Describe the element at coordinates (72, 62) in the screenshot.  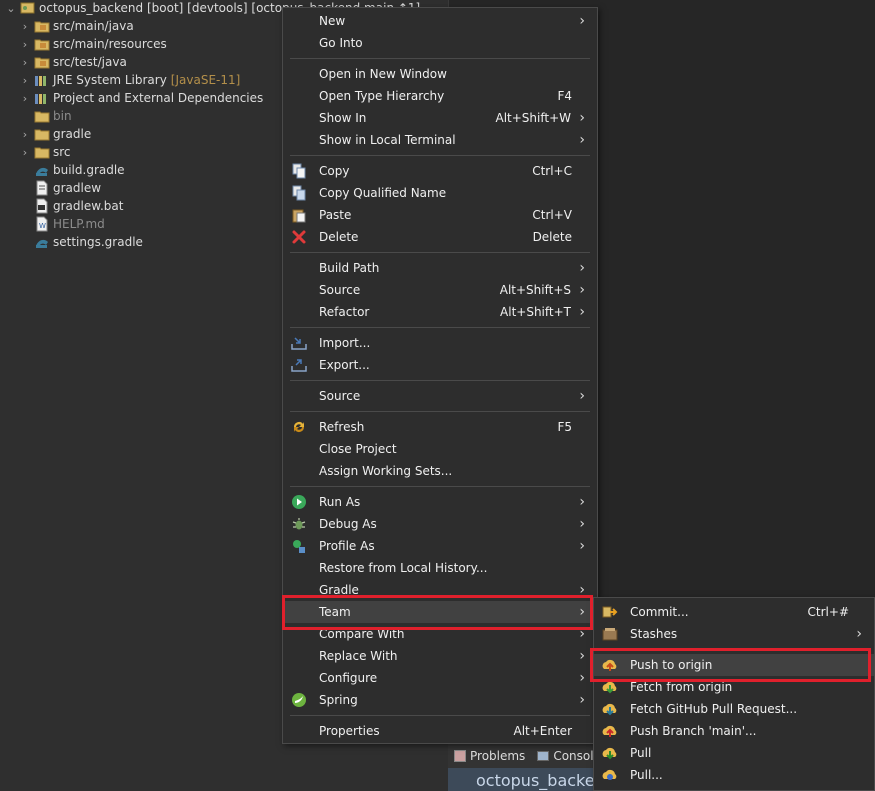
I see `tree-item: › src/test/java` at that location.